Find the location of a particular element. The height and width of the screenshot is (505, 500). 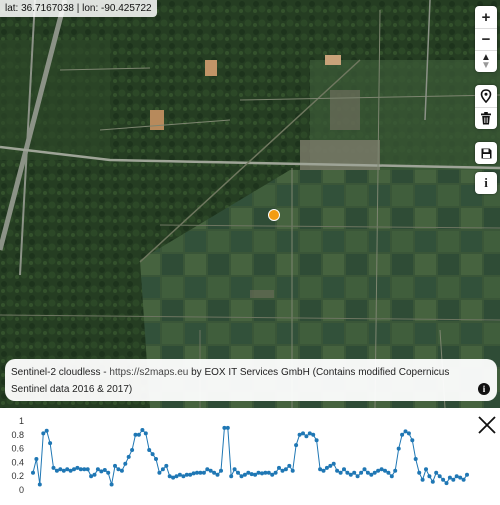

zoom-out-button: − is located at coordinates (486, 39).